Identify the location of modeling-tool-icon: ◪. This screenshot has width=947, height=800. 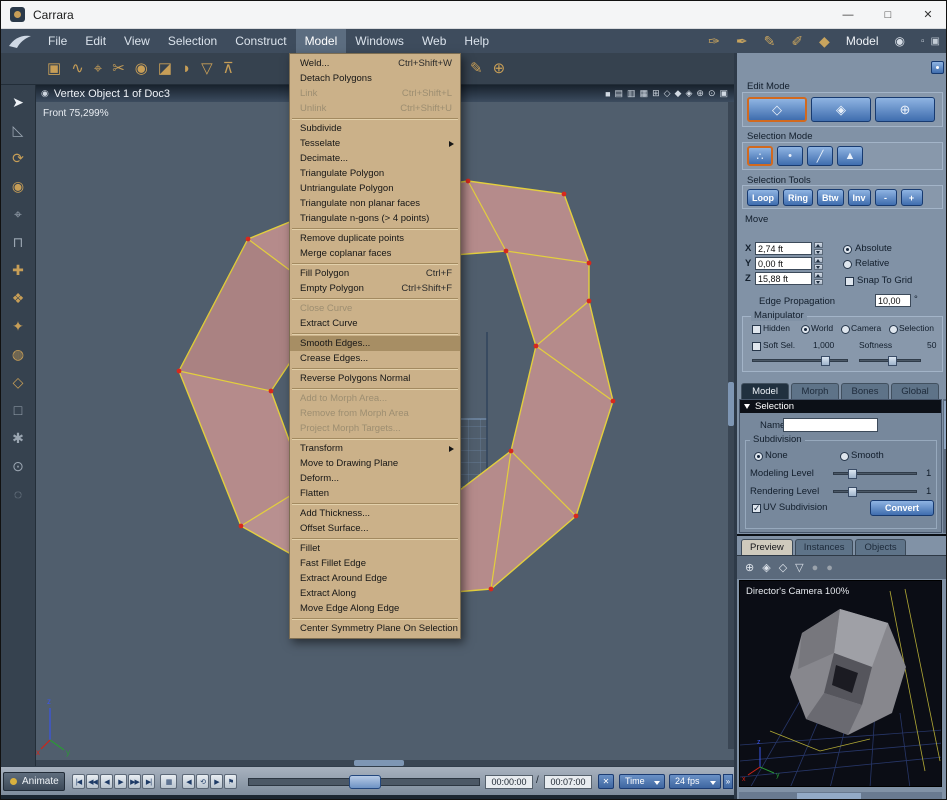
(165, 68).